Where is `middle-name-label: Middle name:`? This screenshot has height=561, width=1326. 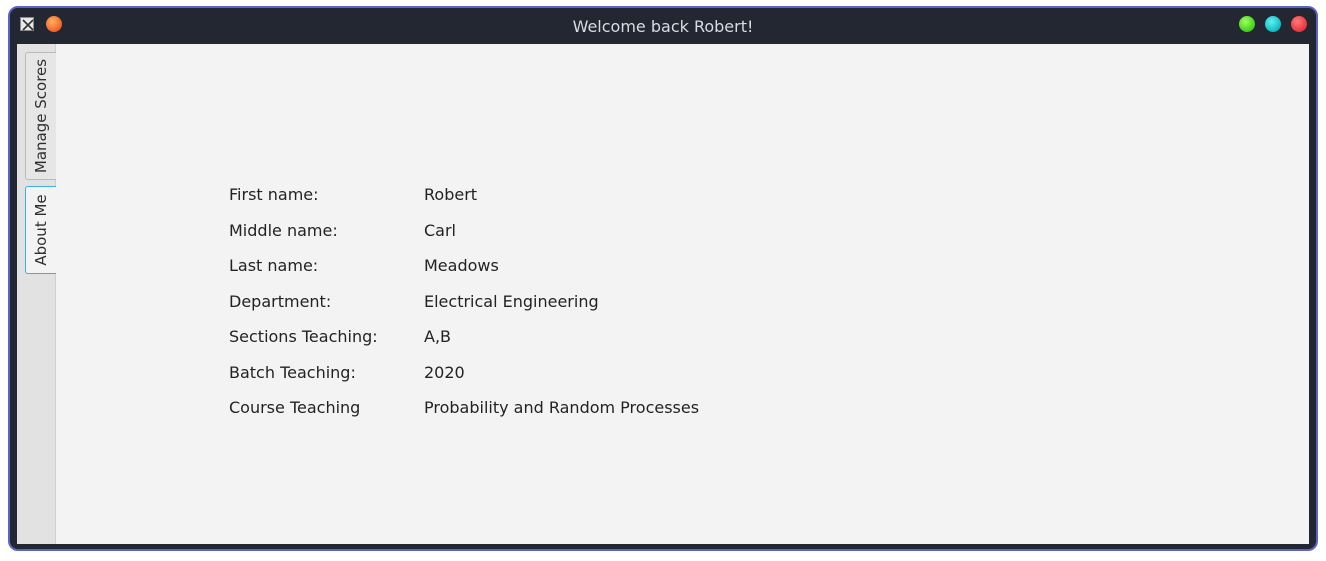
middle-name-label: Middle name: is located at coordinates (283, 230).